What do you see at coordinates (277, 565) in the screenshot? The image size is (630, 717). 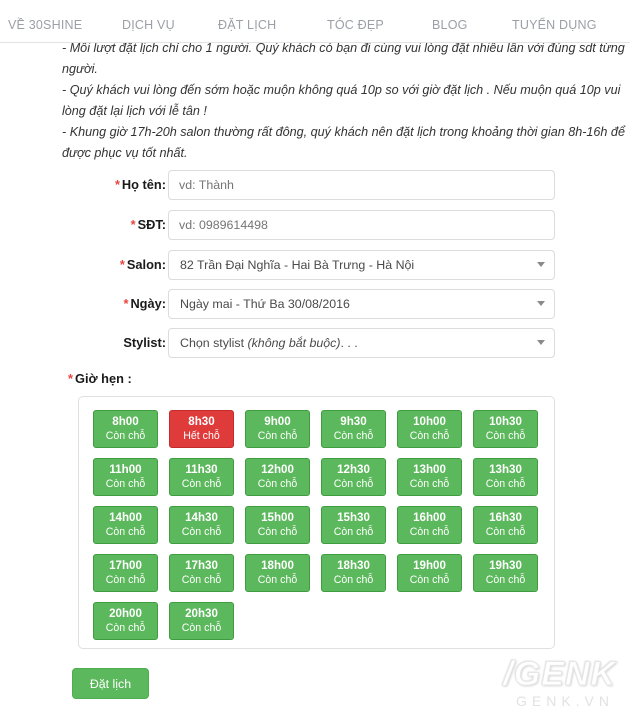 I see `time-slot-time: 18h00` at bounding box center [277, 565].